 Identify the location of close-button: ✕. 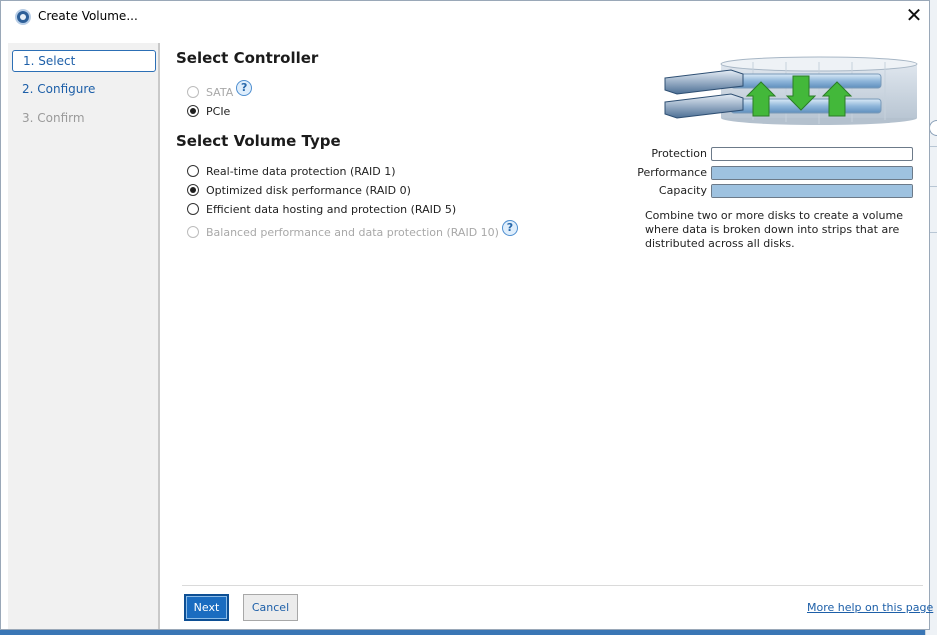
(914, 16).